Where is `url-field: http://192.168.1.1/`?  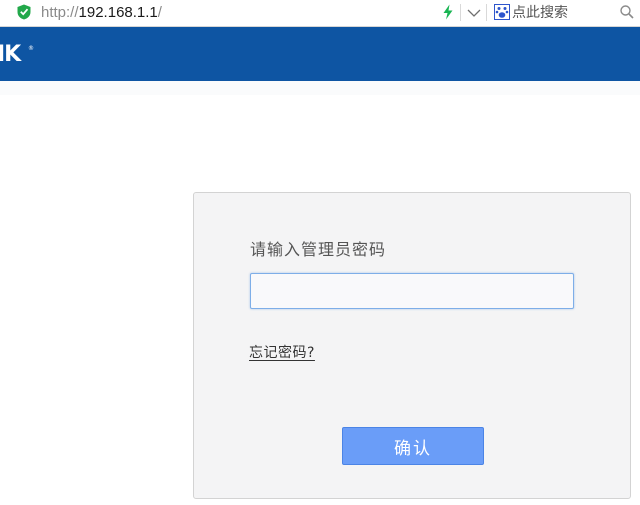
url-field: http://192.168.1.1/ is located at coordinates (101, 12).